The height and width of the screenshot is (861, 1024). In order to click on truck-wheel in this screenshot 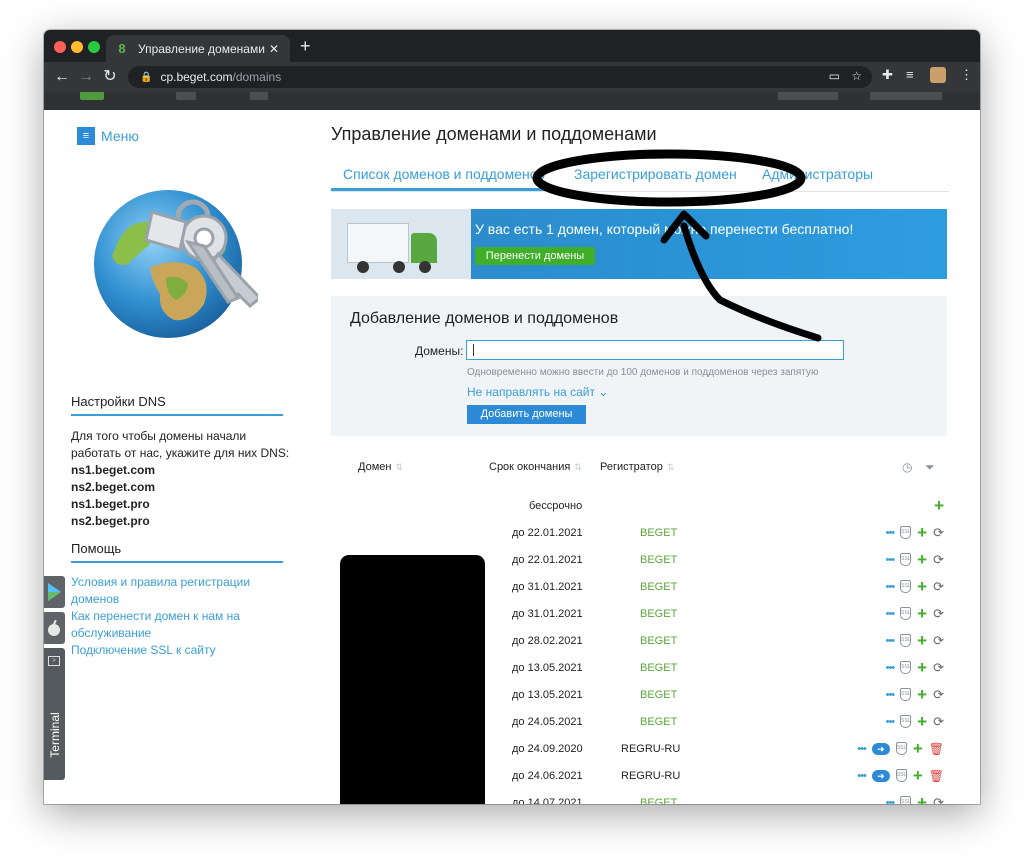, I will do `click(425, 267)`.